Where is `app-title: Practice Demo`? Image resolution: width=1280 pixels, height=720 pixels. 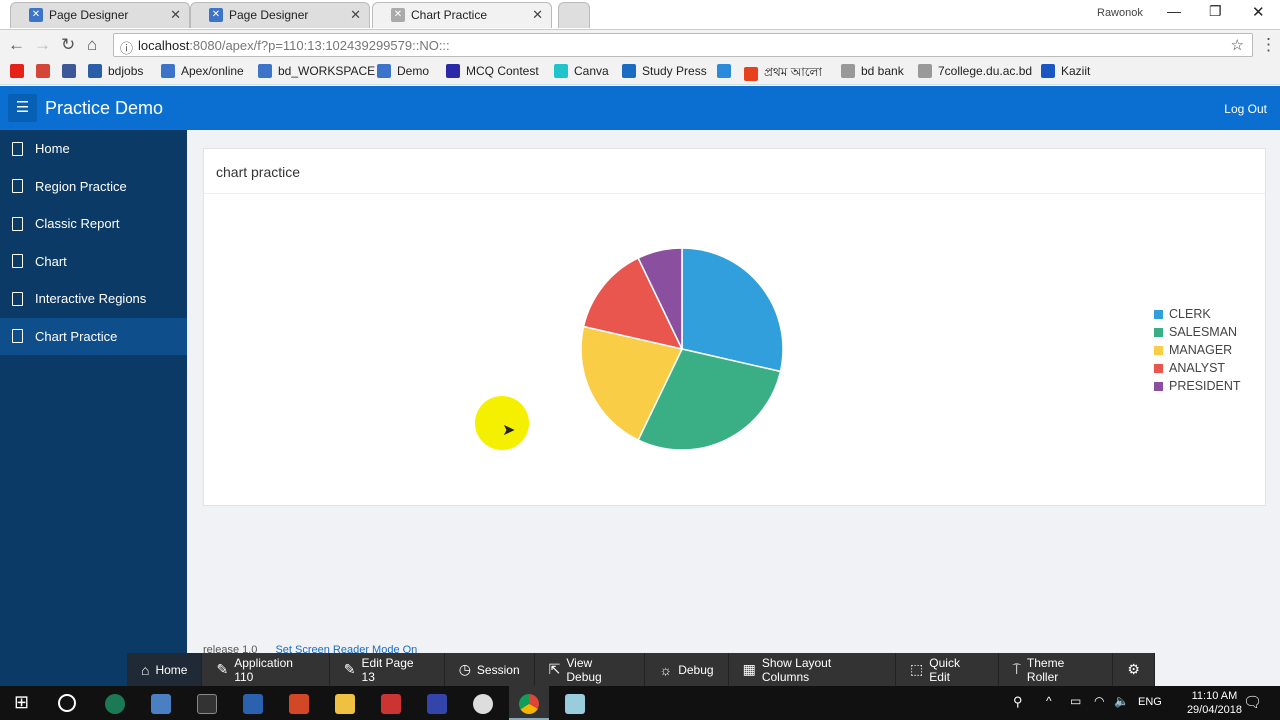
app-title: Practice Demo is located at coordinates (104, 108).